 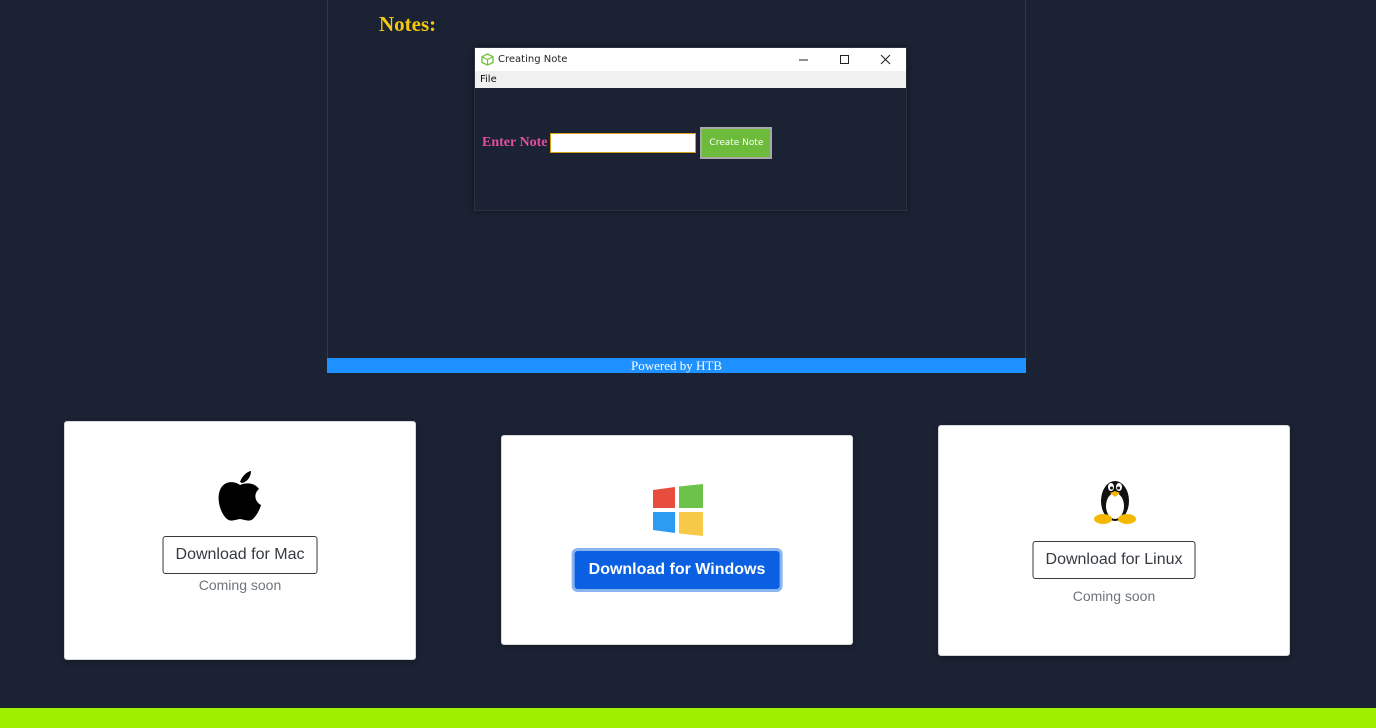 What do you see at coordinates (488, 79) in the screenshot?
I see `menu-file: File` at bounding box center [488, 79].